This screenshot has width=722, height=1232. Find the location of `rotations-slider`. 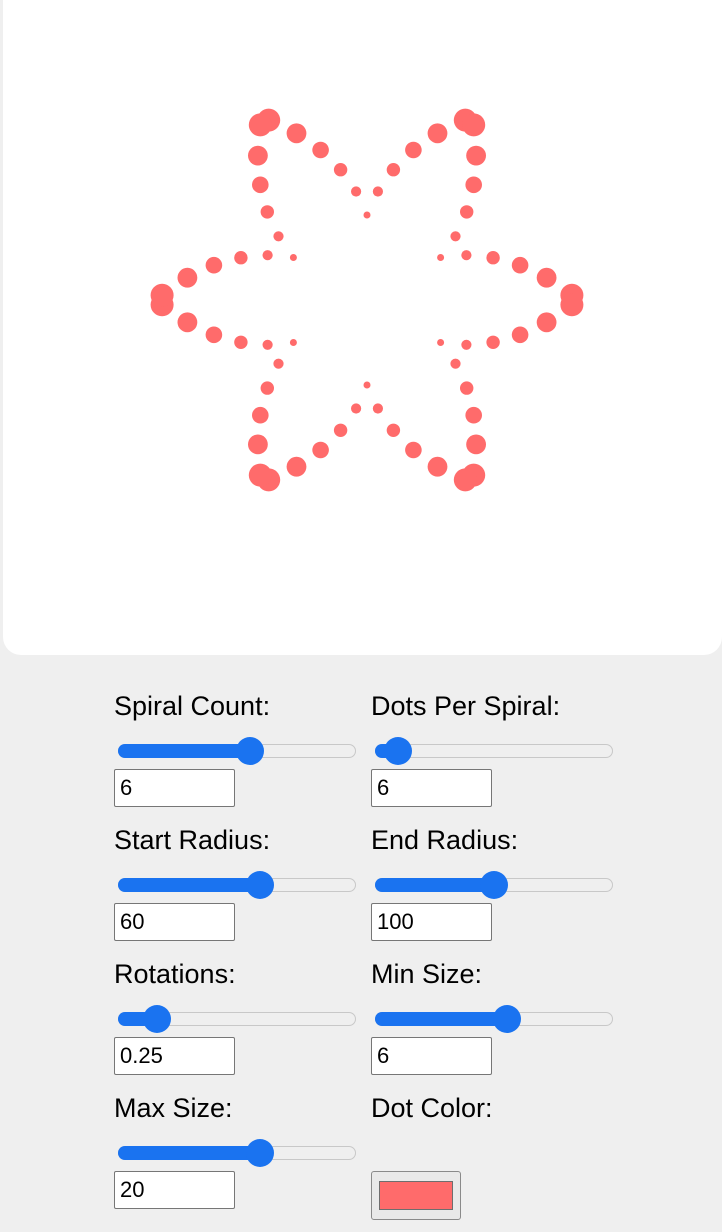

rotations-slider is located at coordinates (237, 1019).